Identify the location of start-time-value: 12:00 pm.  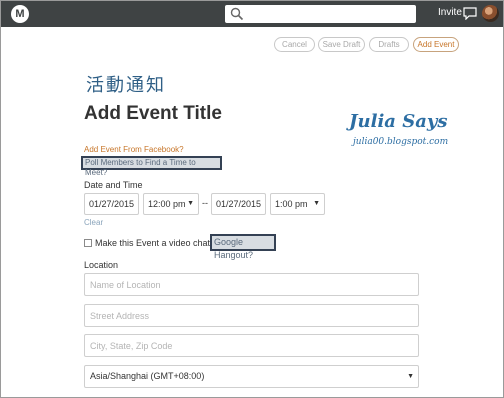
(167, 204).